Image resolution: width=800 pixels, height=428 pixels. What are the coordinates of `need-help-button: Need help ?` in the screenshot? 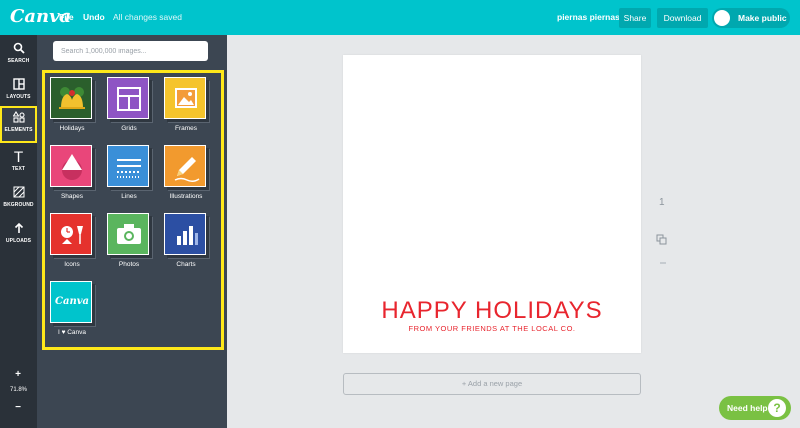 It's located at (755, 408).